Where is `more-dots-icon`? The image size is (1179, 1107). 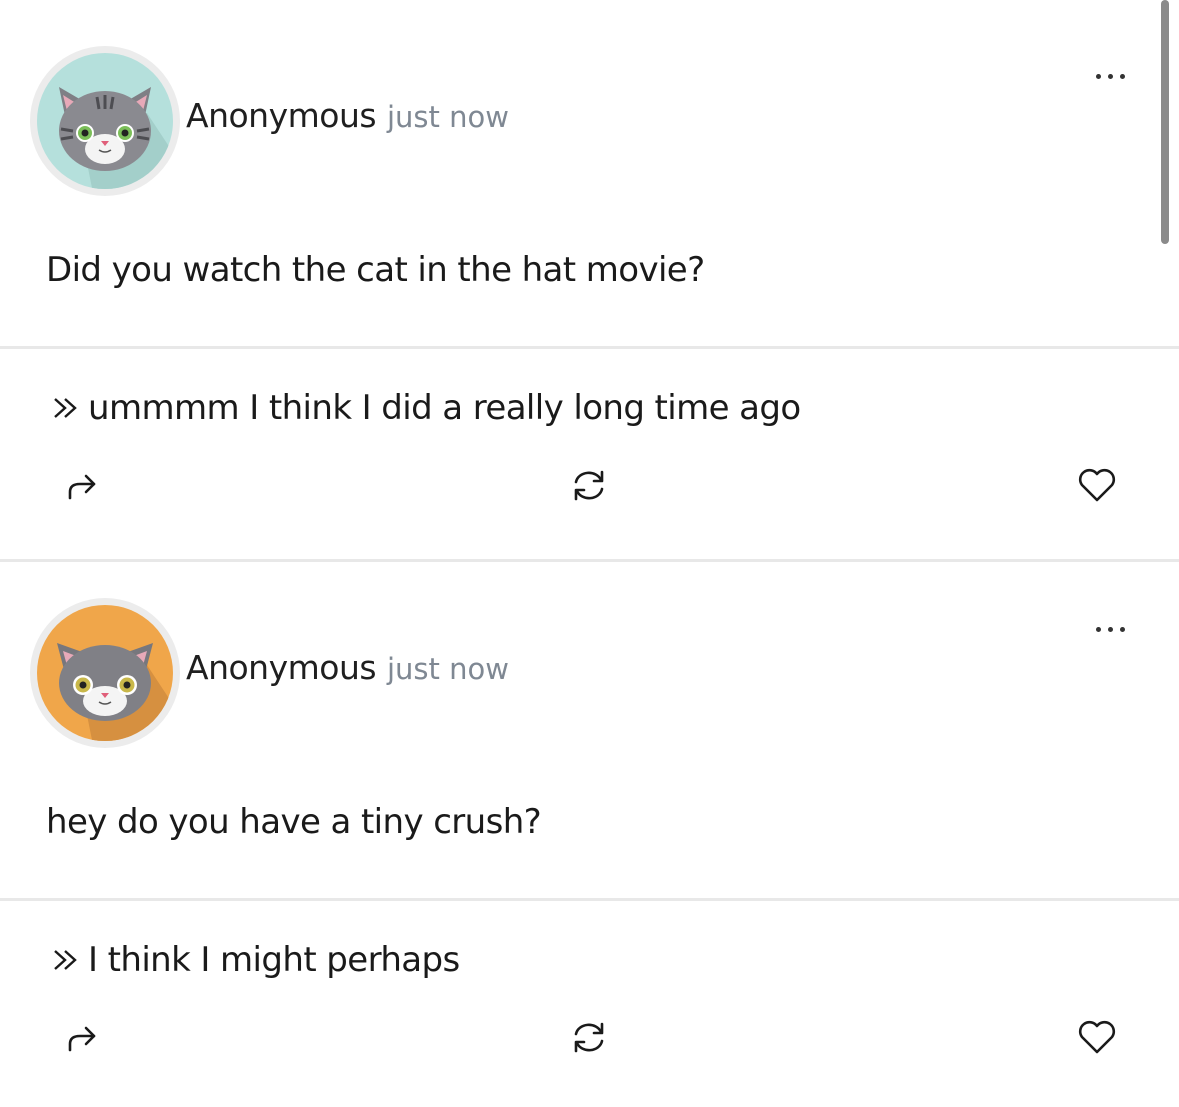 more-dots-icon is located at coordinates (1112, 629).